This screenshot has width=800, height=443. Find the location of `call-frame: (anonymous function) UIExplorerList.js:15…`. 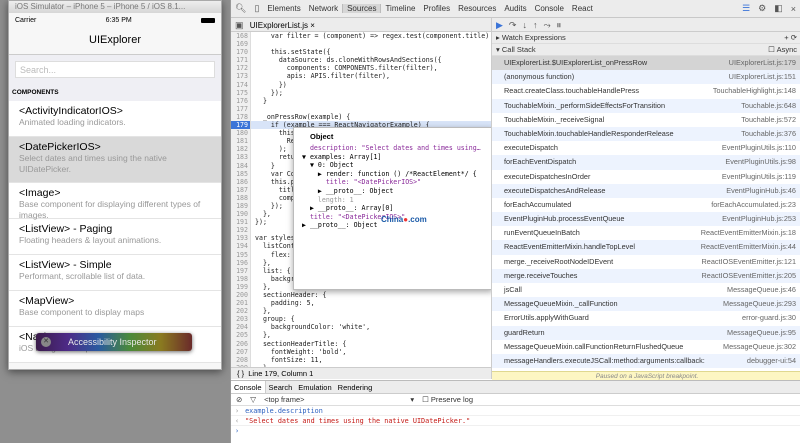

call-frame: (anonymous function) UIExplorerList.js:15… is located at coordinates (646, 77).